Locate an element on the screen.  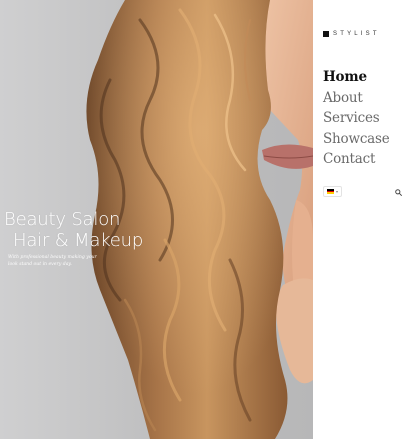
brand-logo: STYLIST is located at coordinates (351, 34).